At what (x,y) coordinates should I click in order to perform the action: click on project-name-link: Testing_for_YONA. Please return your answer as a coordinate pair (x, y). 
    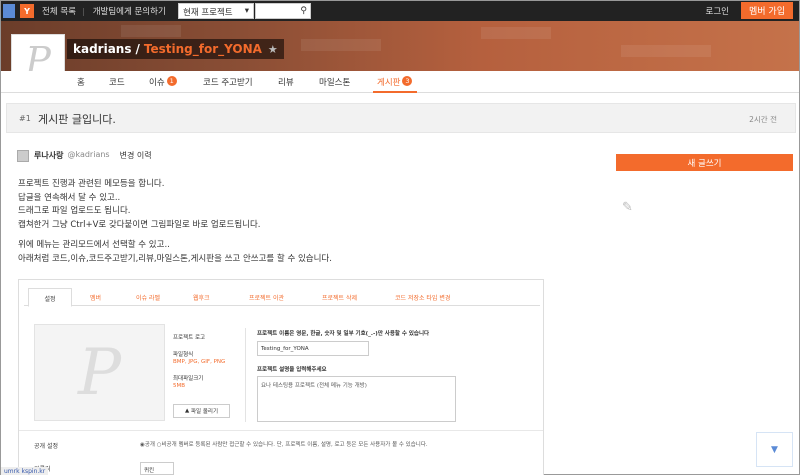
    Looking at the image, I should click on (203, 49).